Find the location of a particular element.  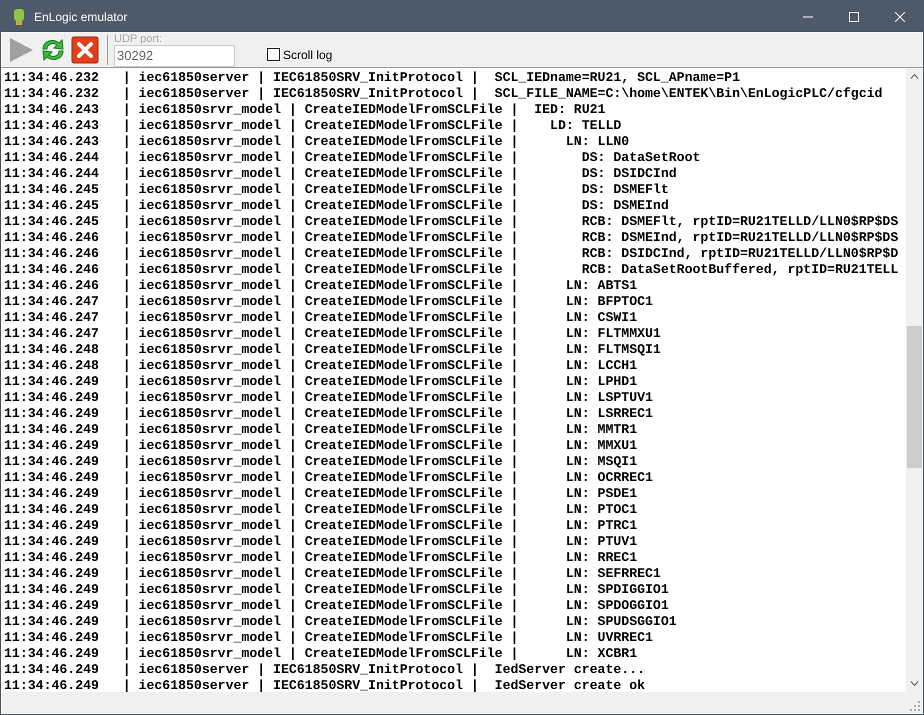

log-line: 11:34:46.246 | iec61850srvr_model | CreateIEDModelFromSCLFile | LN: ABTS1 is located at coordinates (321, 286).